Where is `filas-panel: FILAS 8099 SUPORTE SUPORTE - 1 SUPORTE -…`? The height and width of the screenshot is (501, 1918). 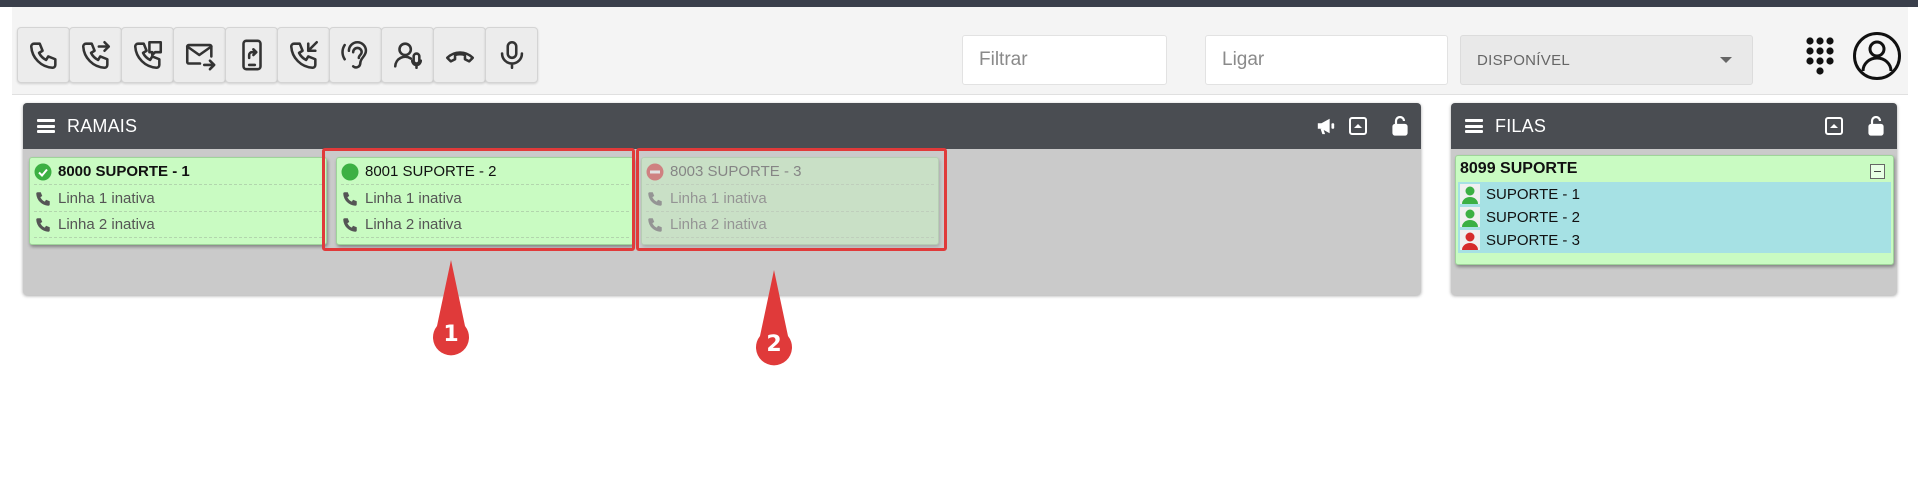
filas-panel: FILAS 8099 SUPORTE SUPORTE - 1 SUPORTE -… is located at coordinates (1674, 199).